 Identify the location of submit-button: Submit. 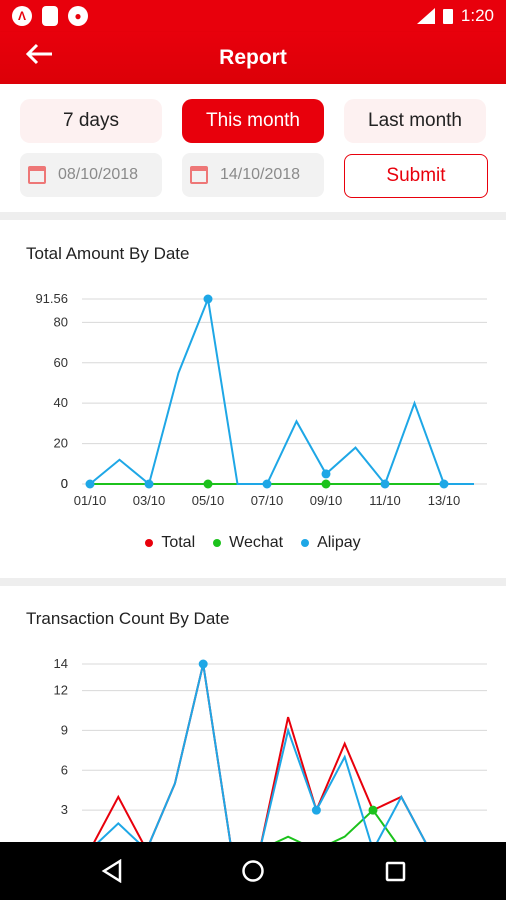
(416, 176).